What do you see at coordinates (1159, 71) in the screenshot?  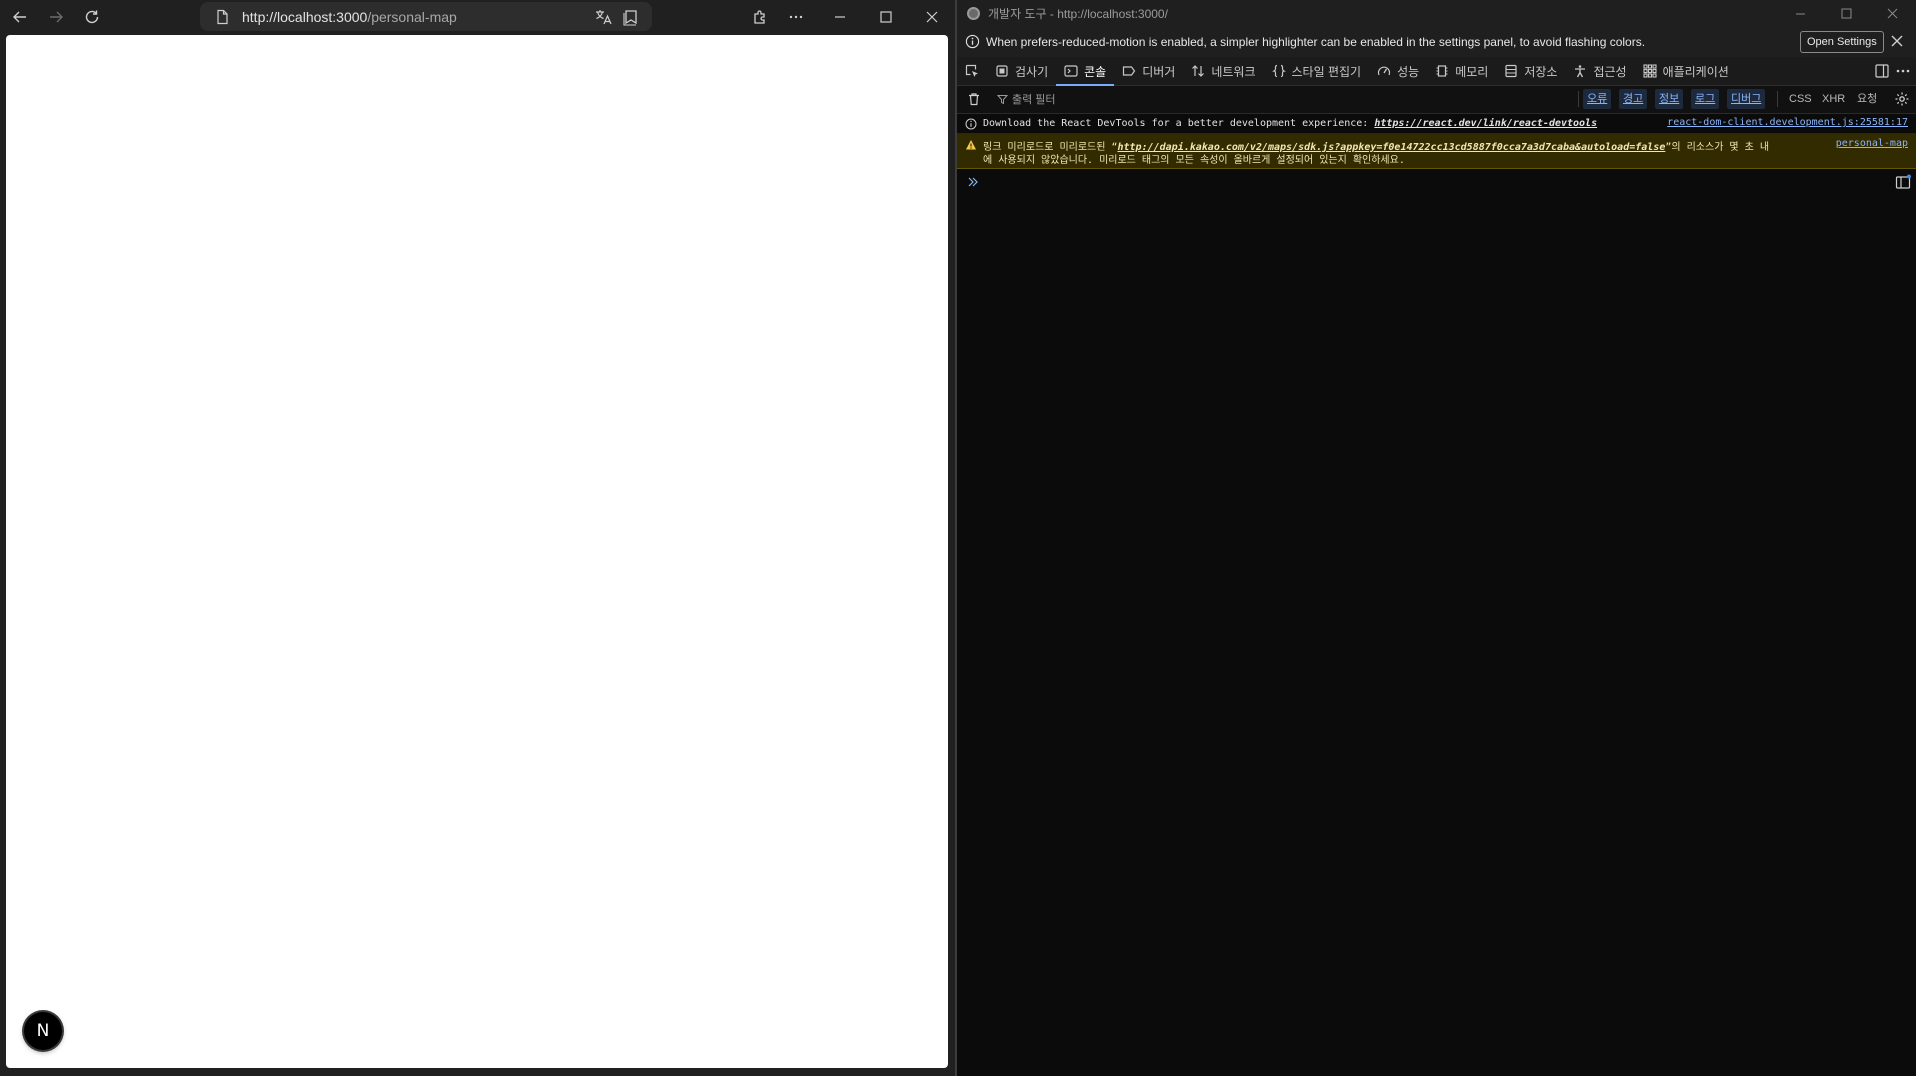 I see `tab-label: 디버거` at bounding box center [1159, 71].